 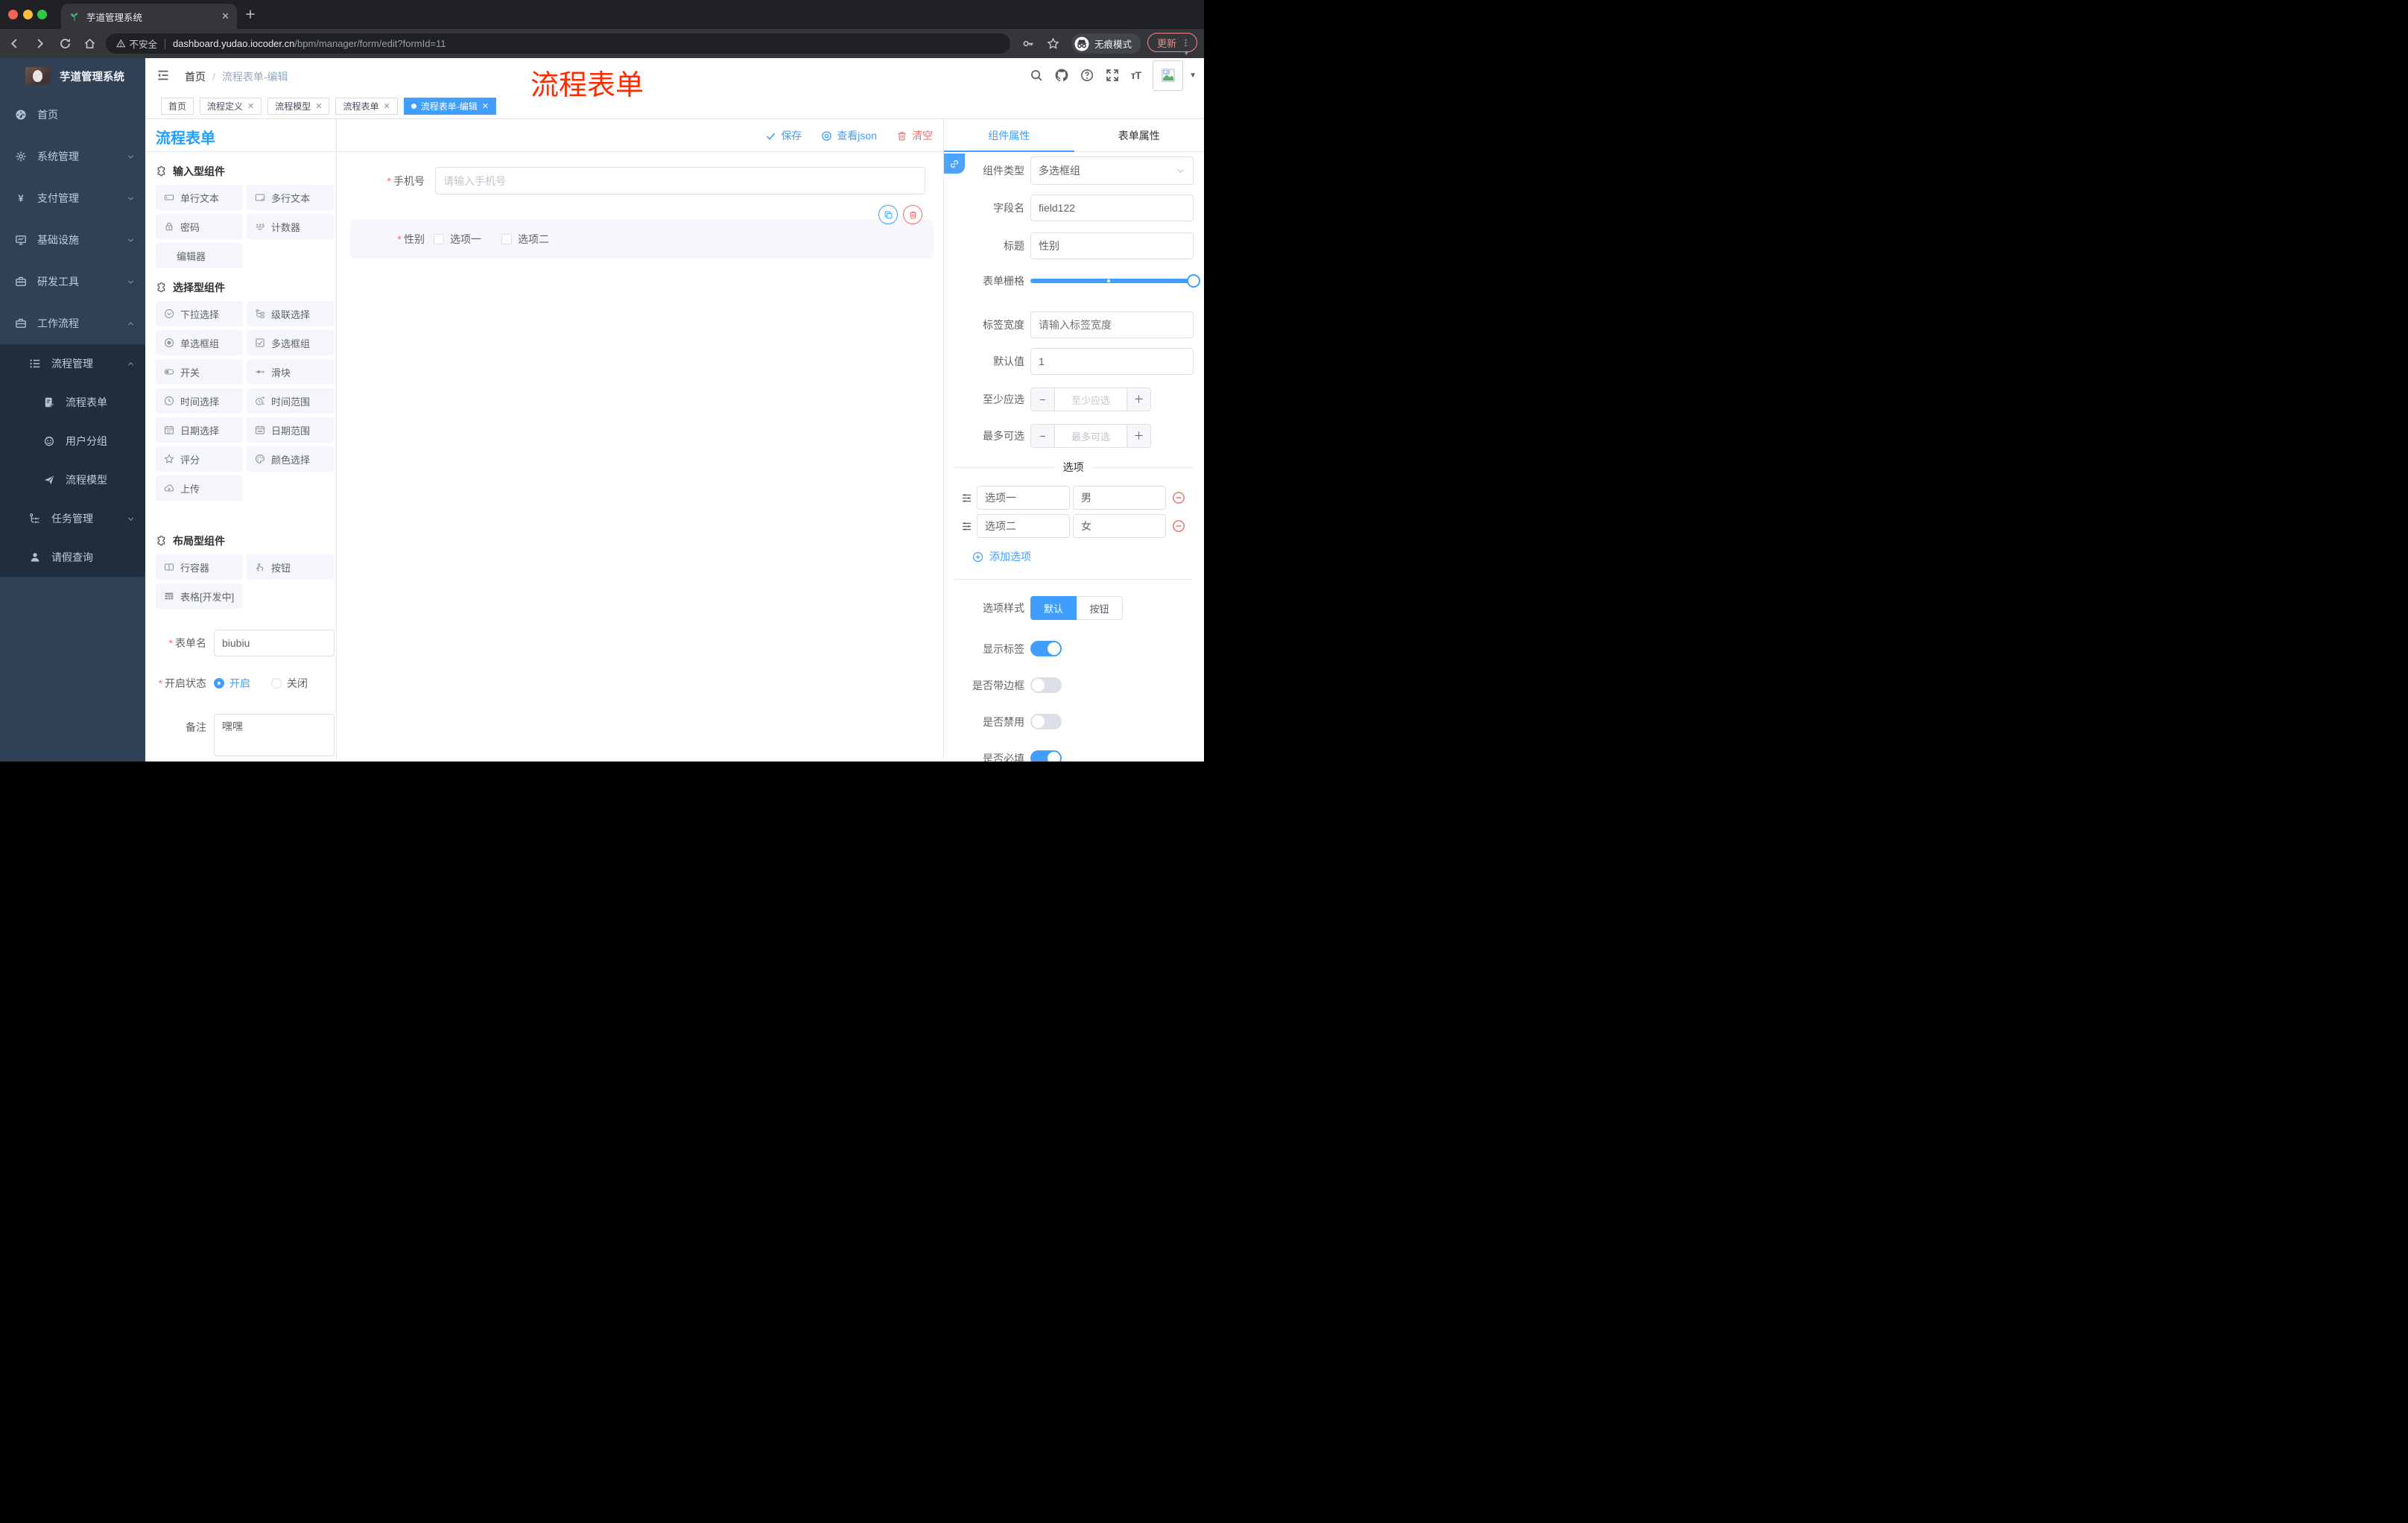 I want to click on style-button-button: 按钮, so click(x=1100, y=608).